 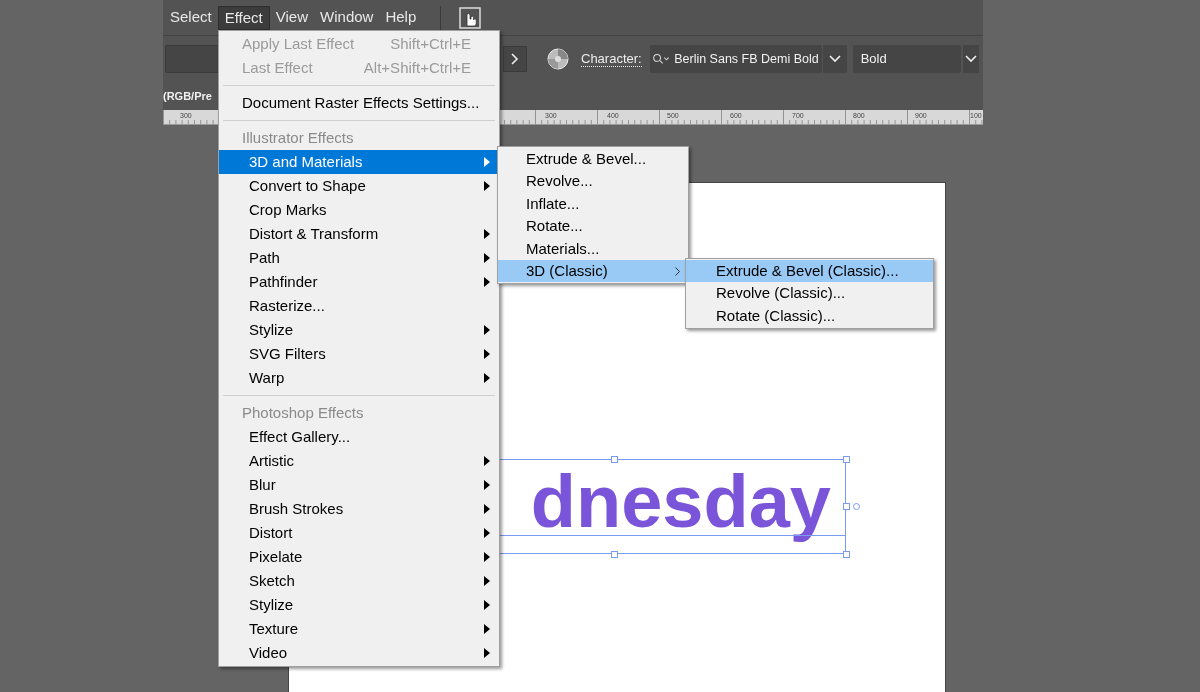 What do you see at coordinates (680, 505) in the screenshot?
I see `canvas-text: dnesday` at bounding box center [680, 505].